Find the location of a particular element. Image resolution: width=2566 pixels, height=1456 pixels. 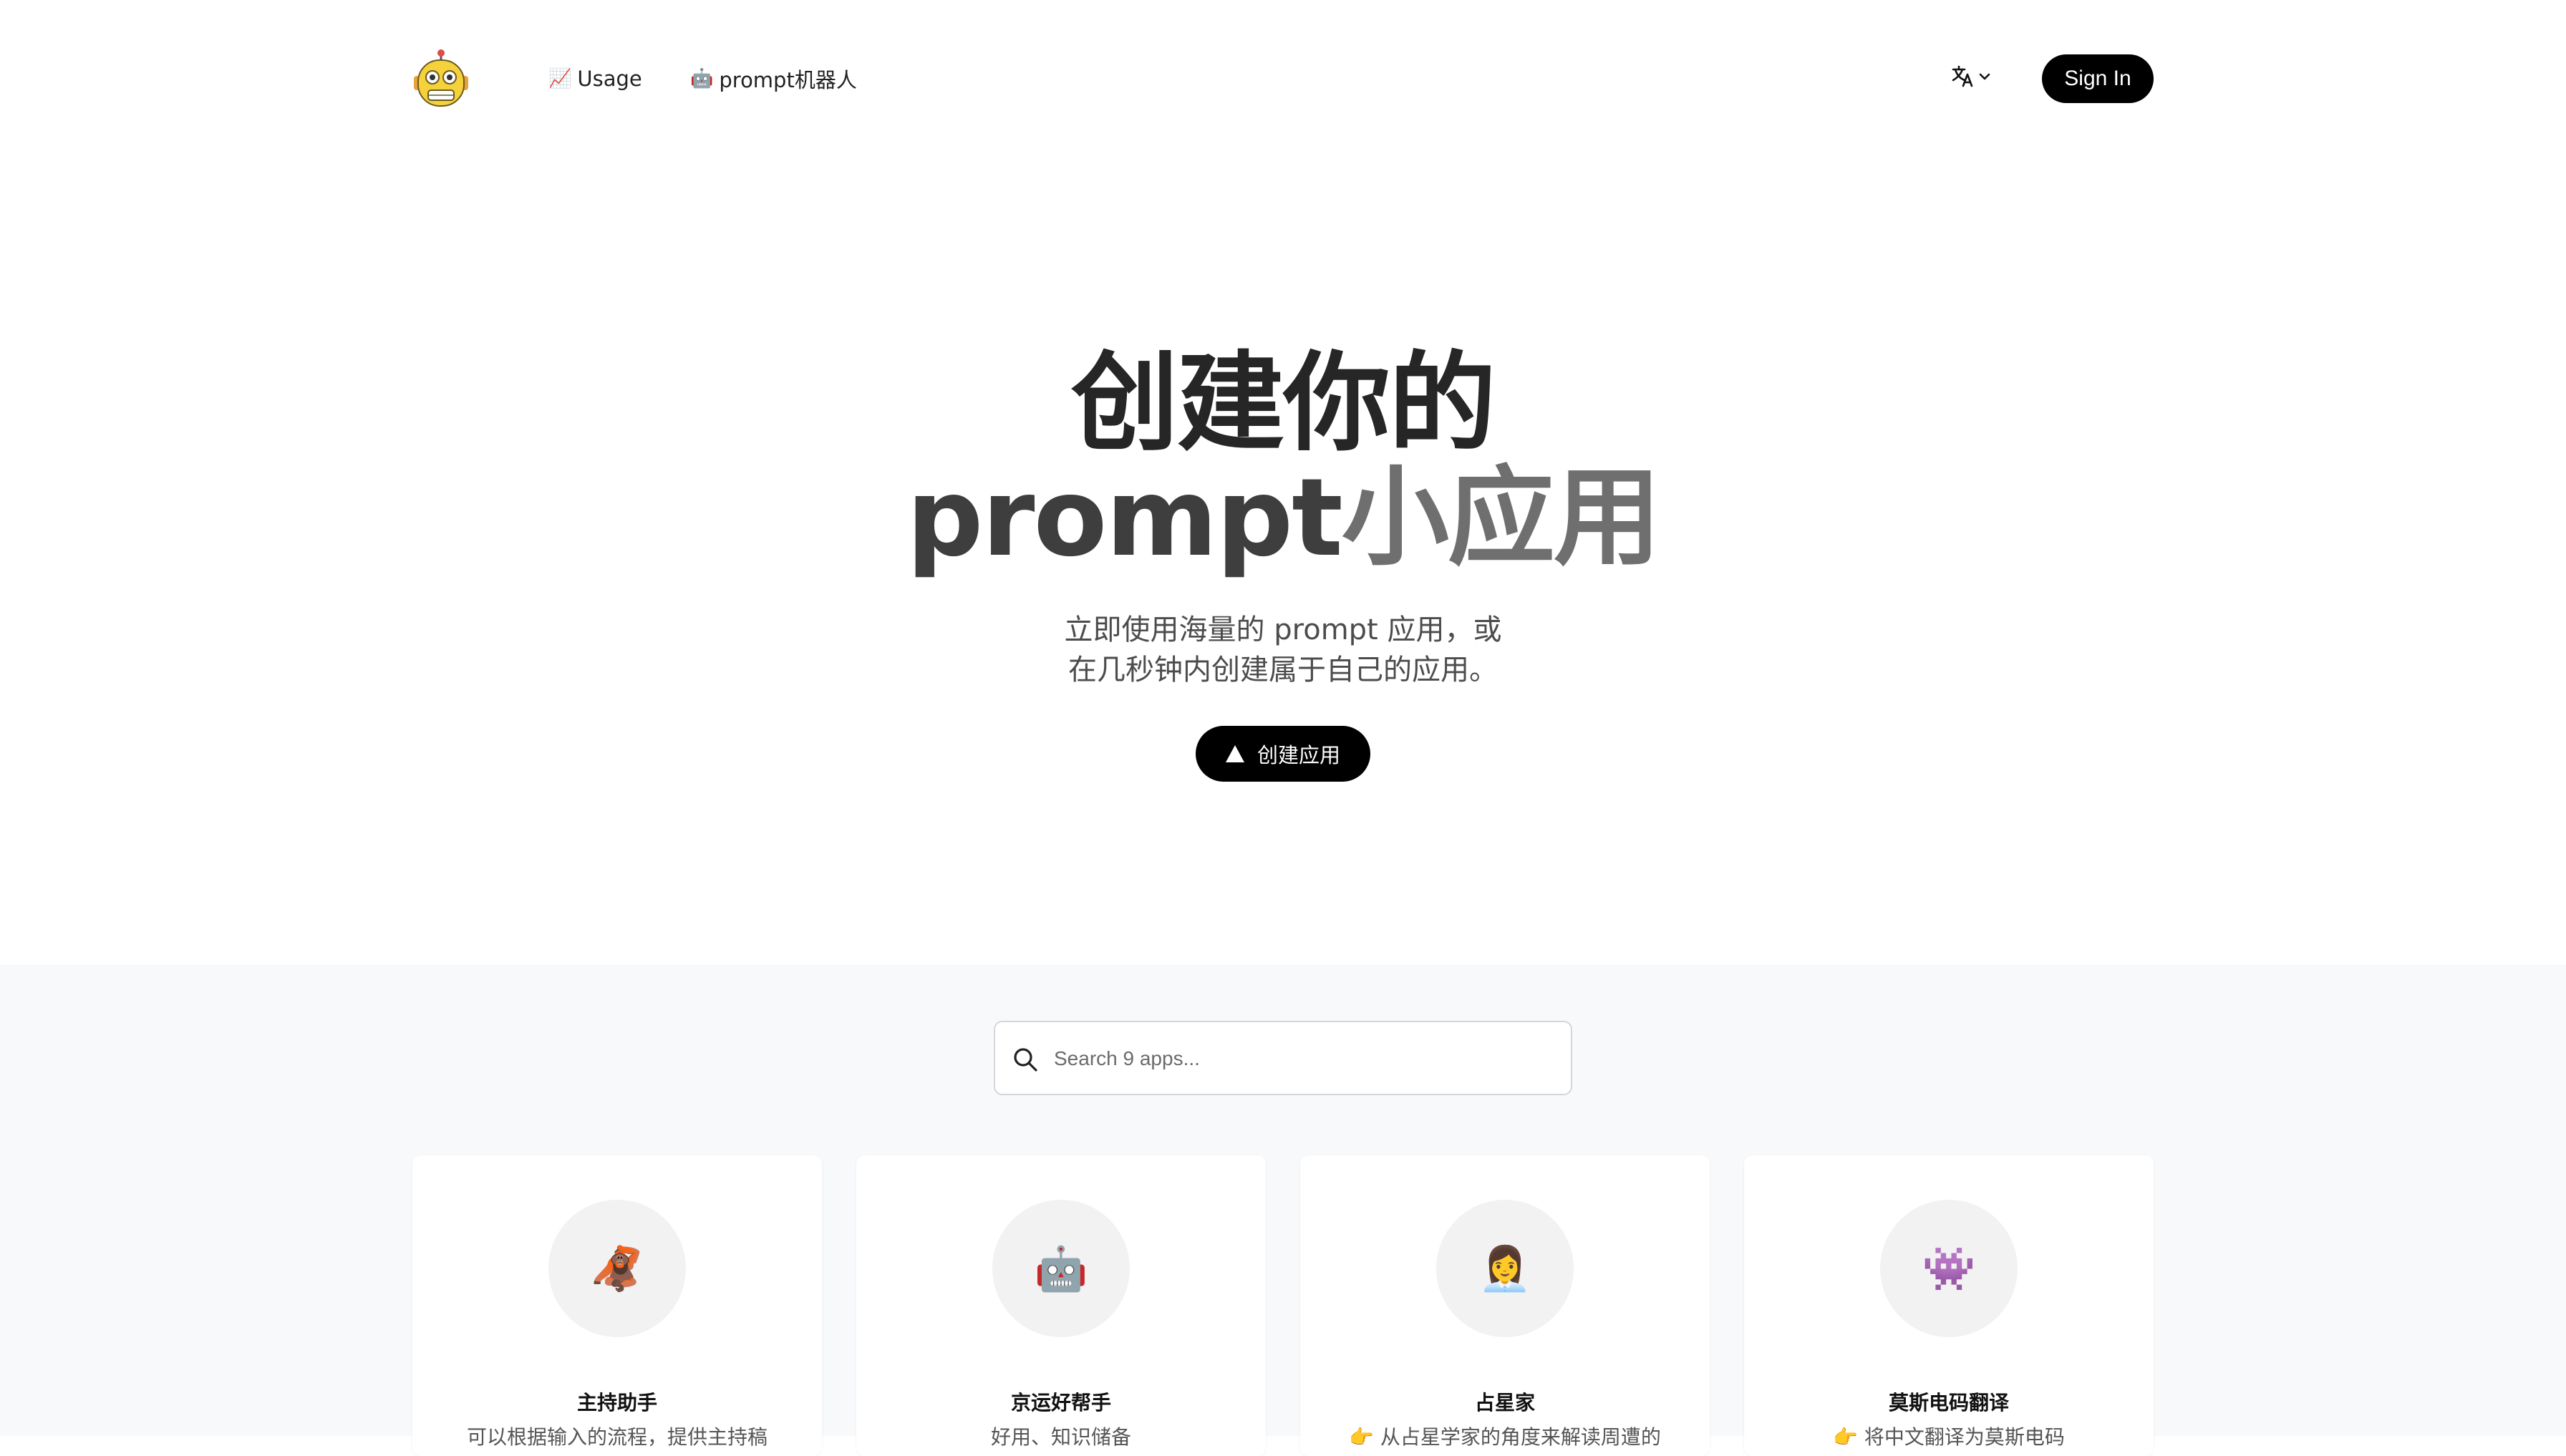

app-card: 👾 莫斯电码翻译 👉 将中文翻译为莫斯电码 is located at coordinates (1949, 1305).